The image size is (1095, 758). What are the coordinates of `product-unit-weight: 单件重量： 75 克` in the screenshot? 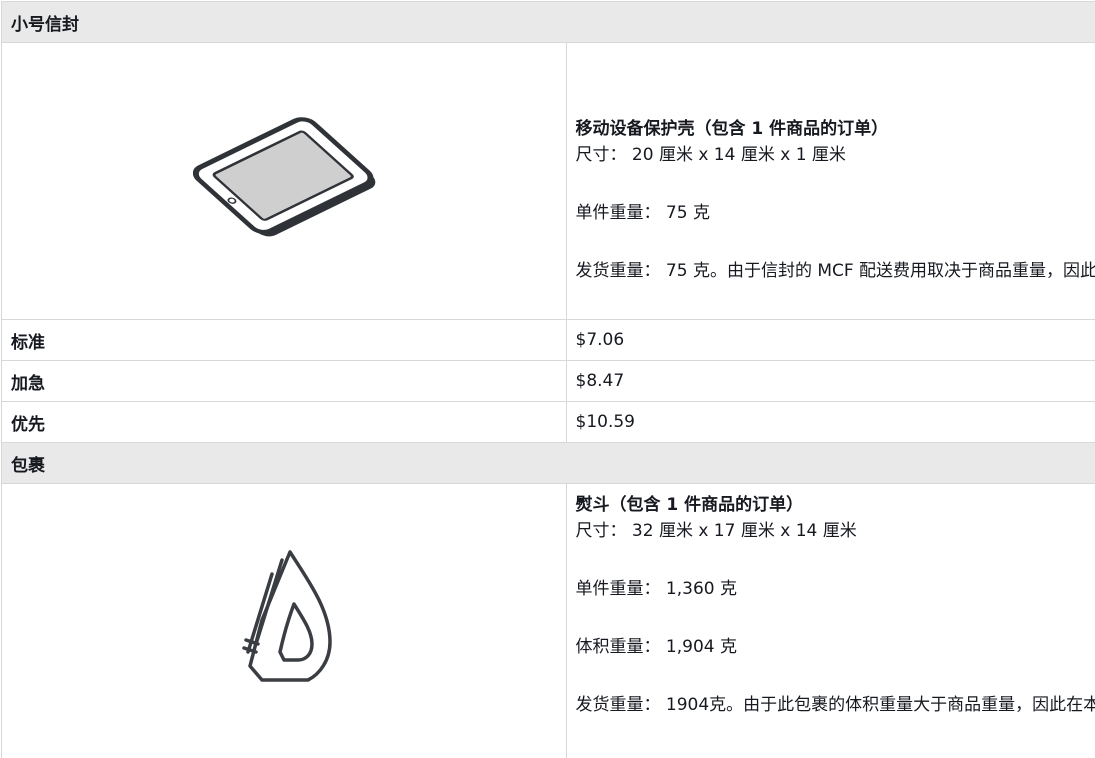 It's located at (642, 213).